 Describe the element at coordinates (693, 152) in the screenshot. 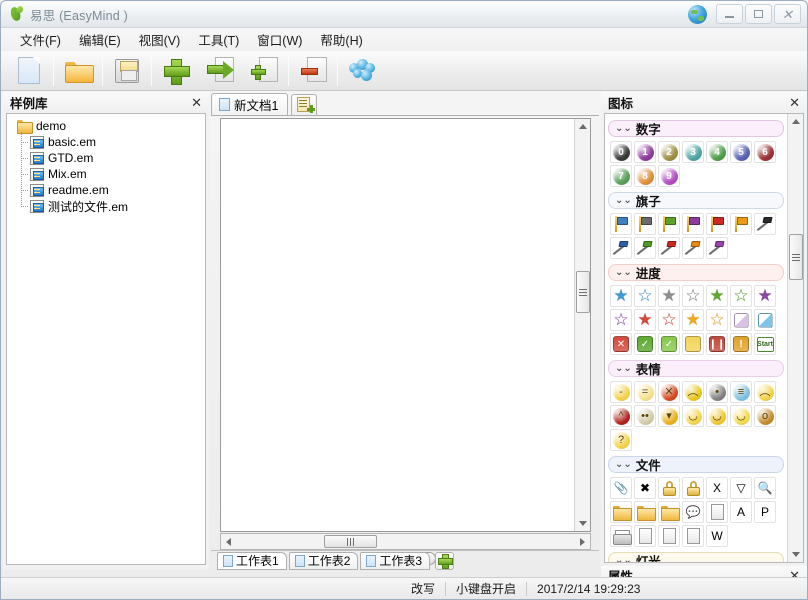

I see `number-3: 3` at that location.